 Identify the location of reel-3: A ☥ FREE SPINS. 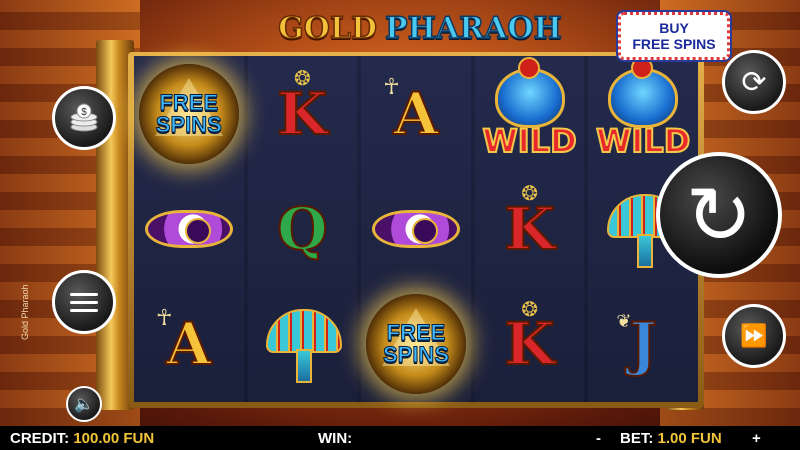
(416, 229).